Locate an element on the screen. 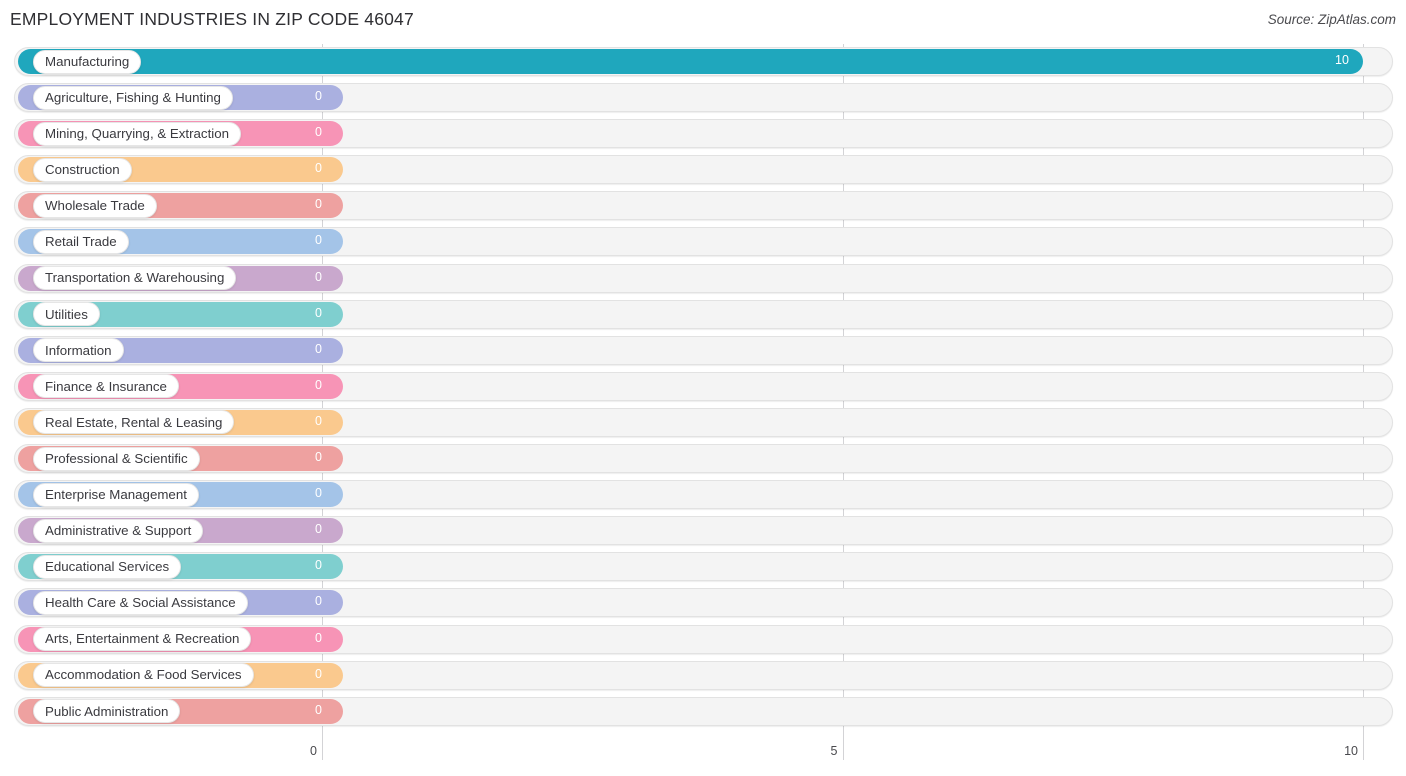  category-label-pill: Transportation & Warehousing is located at coordinates (135, 278).